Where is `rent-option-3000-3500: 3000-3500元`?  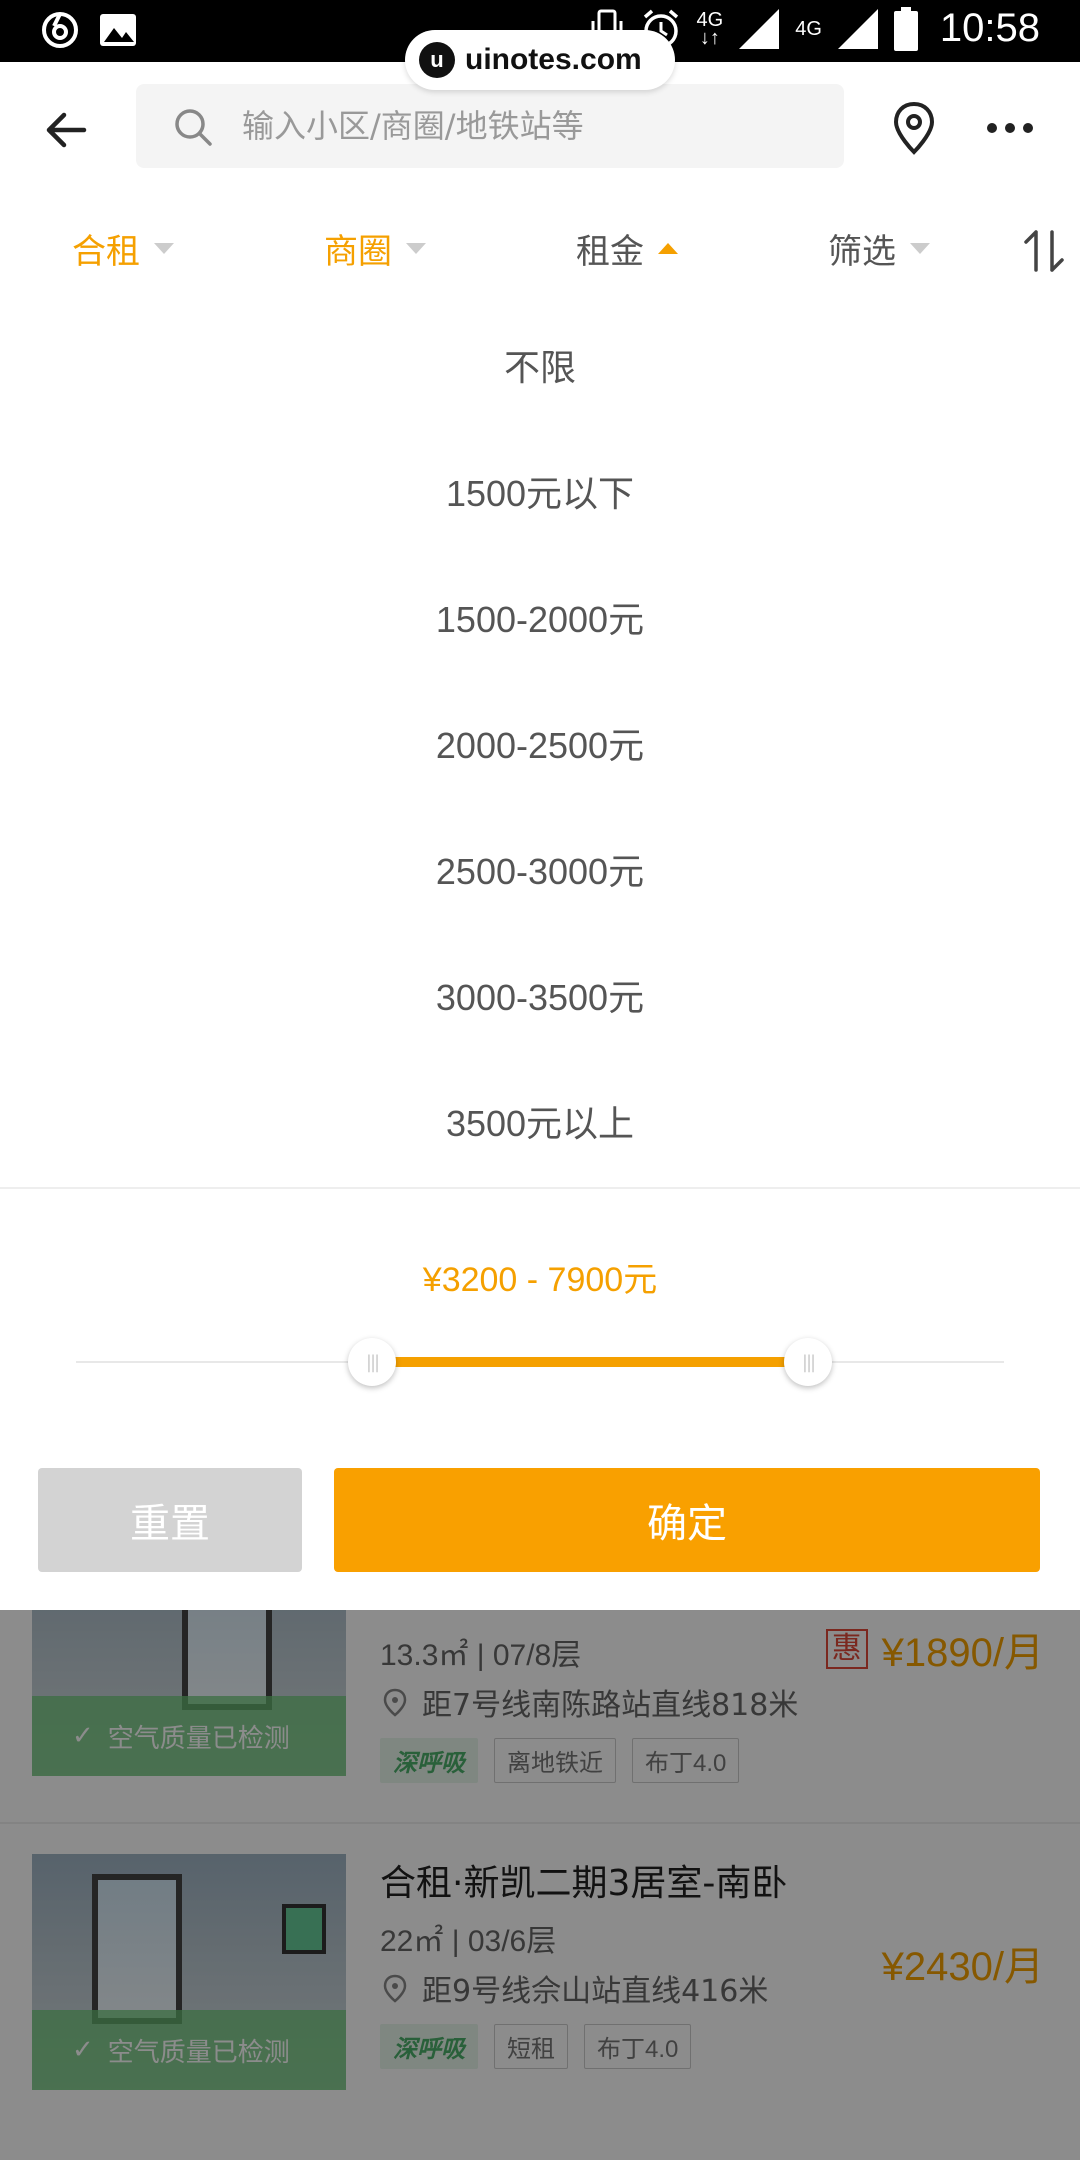
rent-option-3000-3500: 3000-3500元 is located at coordinates (540, 995).